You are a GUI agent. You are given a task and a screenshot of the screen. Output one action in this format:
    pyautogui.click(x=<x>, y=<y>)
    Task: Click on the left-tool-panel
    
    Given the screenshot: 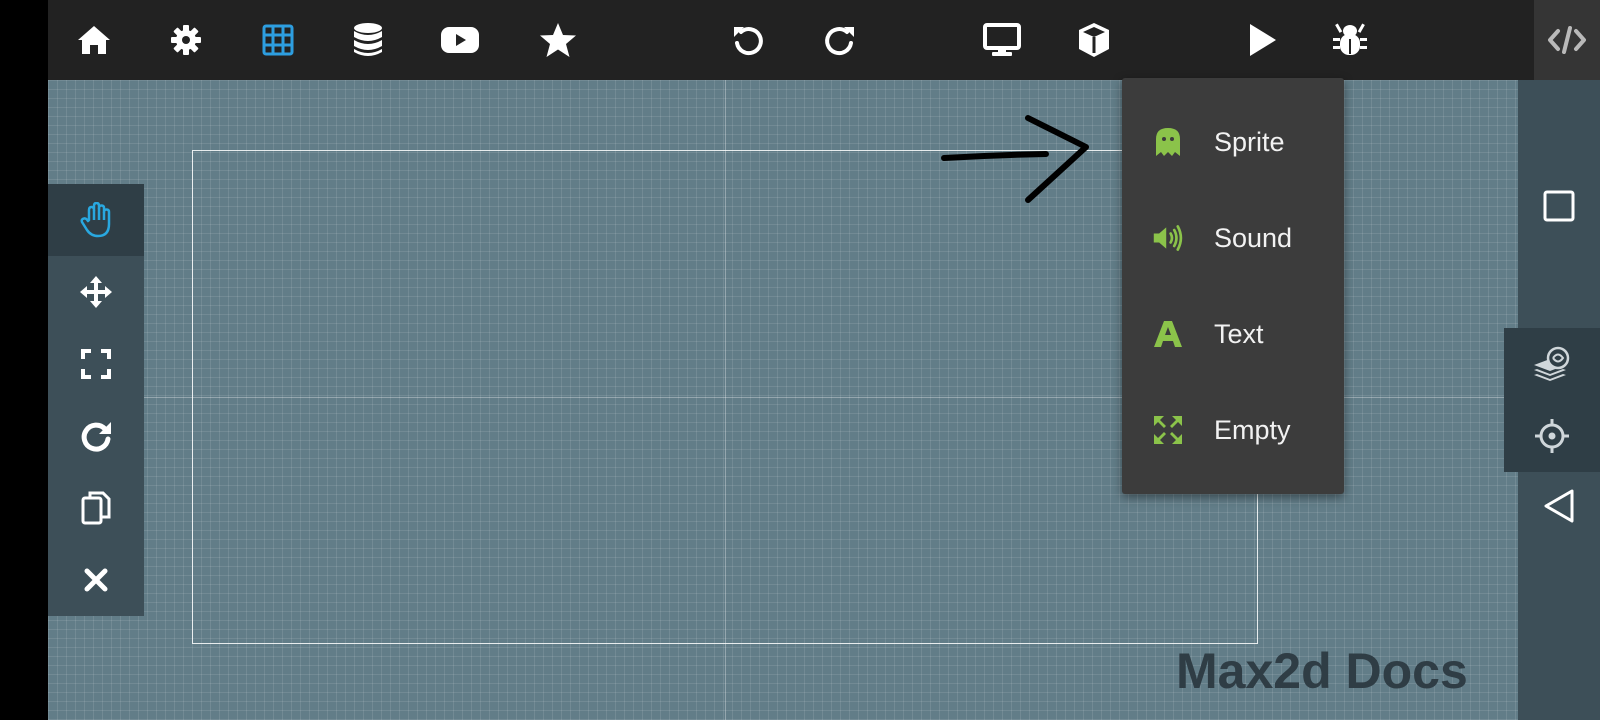 What is the action you would take?
    pyautogui.click(x=96, y=400)
    